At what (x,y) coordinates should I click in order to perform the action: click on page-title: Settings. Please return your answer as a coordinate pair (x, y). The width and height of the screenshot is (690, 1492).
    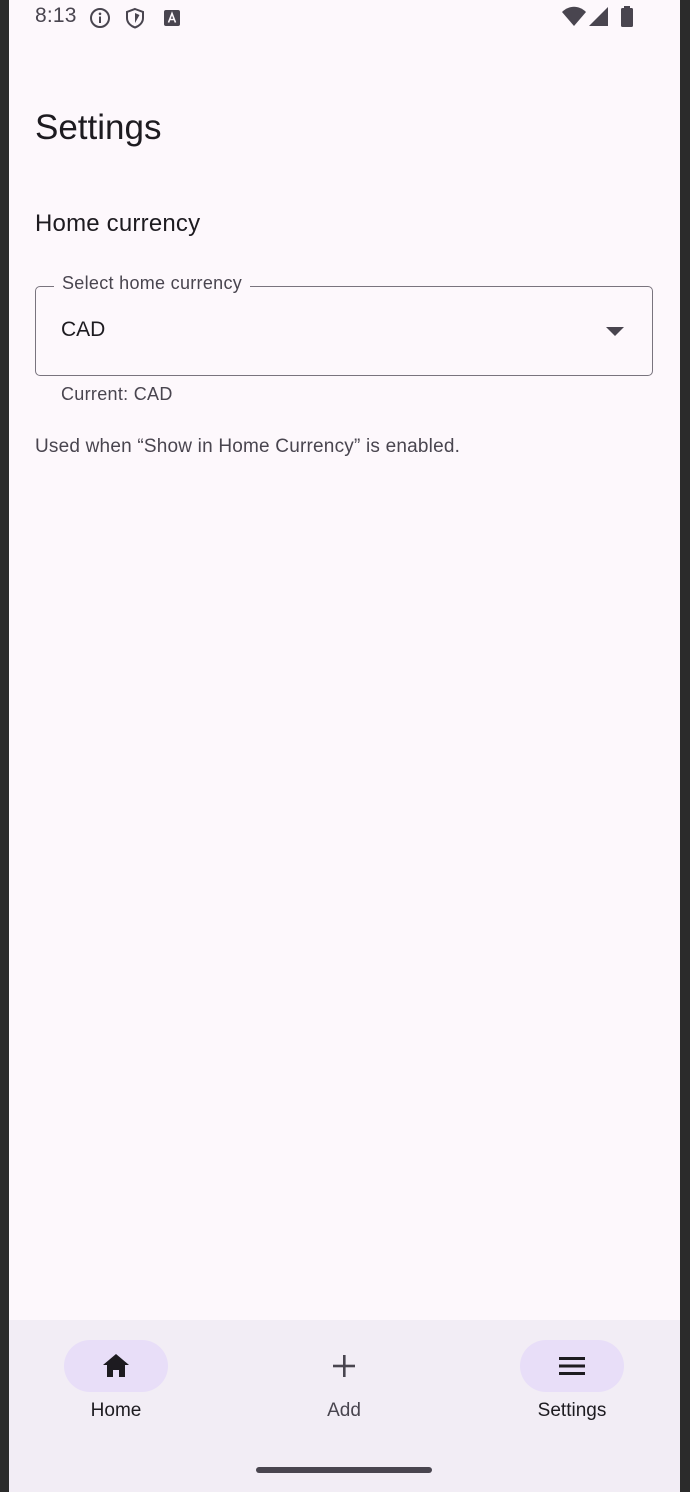
    Looking at the image, I should click on (98, 127).